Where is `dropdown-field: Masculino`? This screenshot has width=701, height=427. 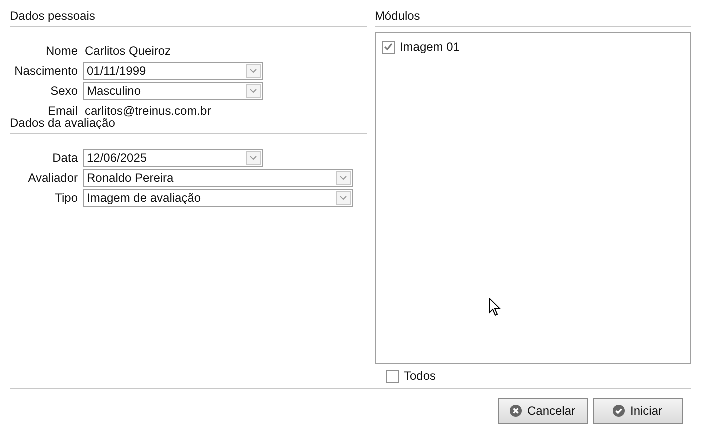 dropdown-field: Masculino is located at coordinates (173, 91).